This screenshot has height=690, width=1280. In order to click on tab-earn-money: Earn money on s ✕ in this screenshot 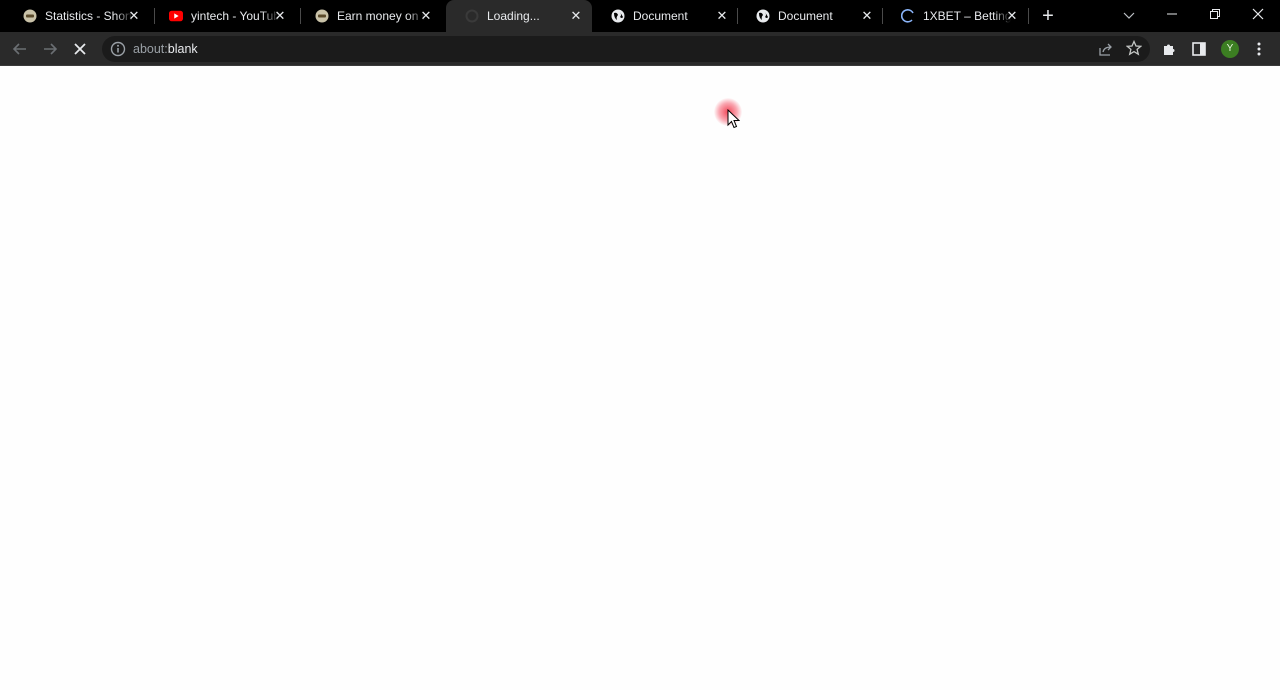, I will do `click(369, 16)`.